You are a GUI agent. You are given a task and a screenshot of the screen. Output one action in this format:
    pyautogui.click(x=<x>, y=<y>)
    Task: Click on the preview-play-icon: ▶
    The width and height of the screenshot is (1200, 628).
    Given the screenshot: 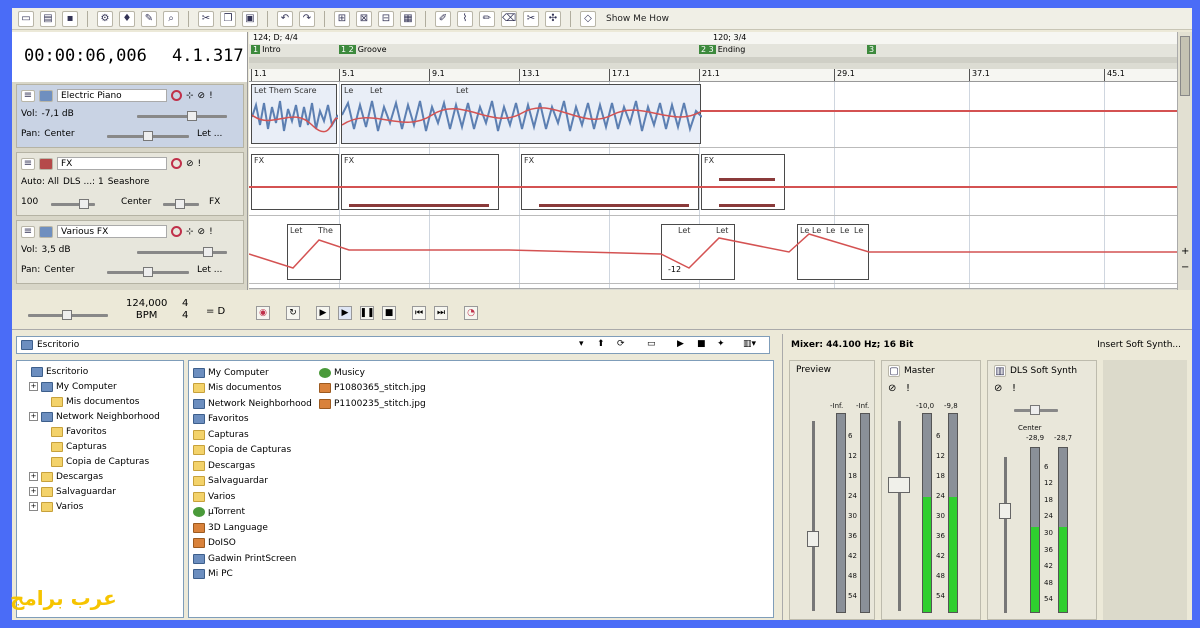 What is the action you would take?
    pyautogui.click(x=680, y=344)
    